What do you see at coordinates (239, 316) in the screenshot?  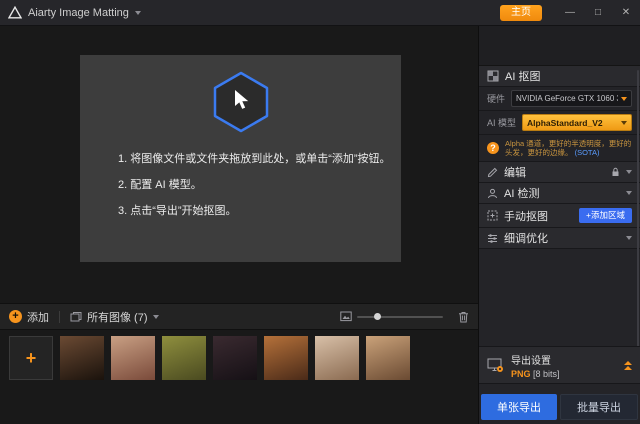 I see `bottom-toolbar: + 添加 所有图像 (7)` at bounding box center [239, 316].